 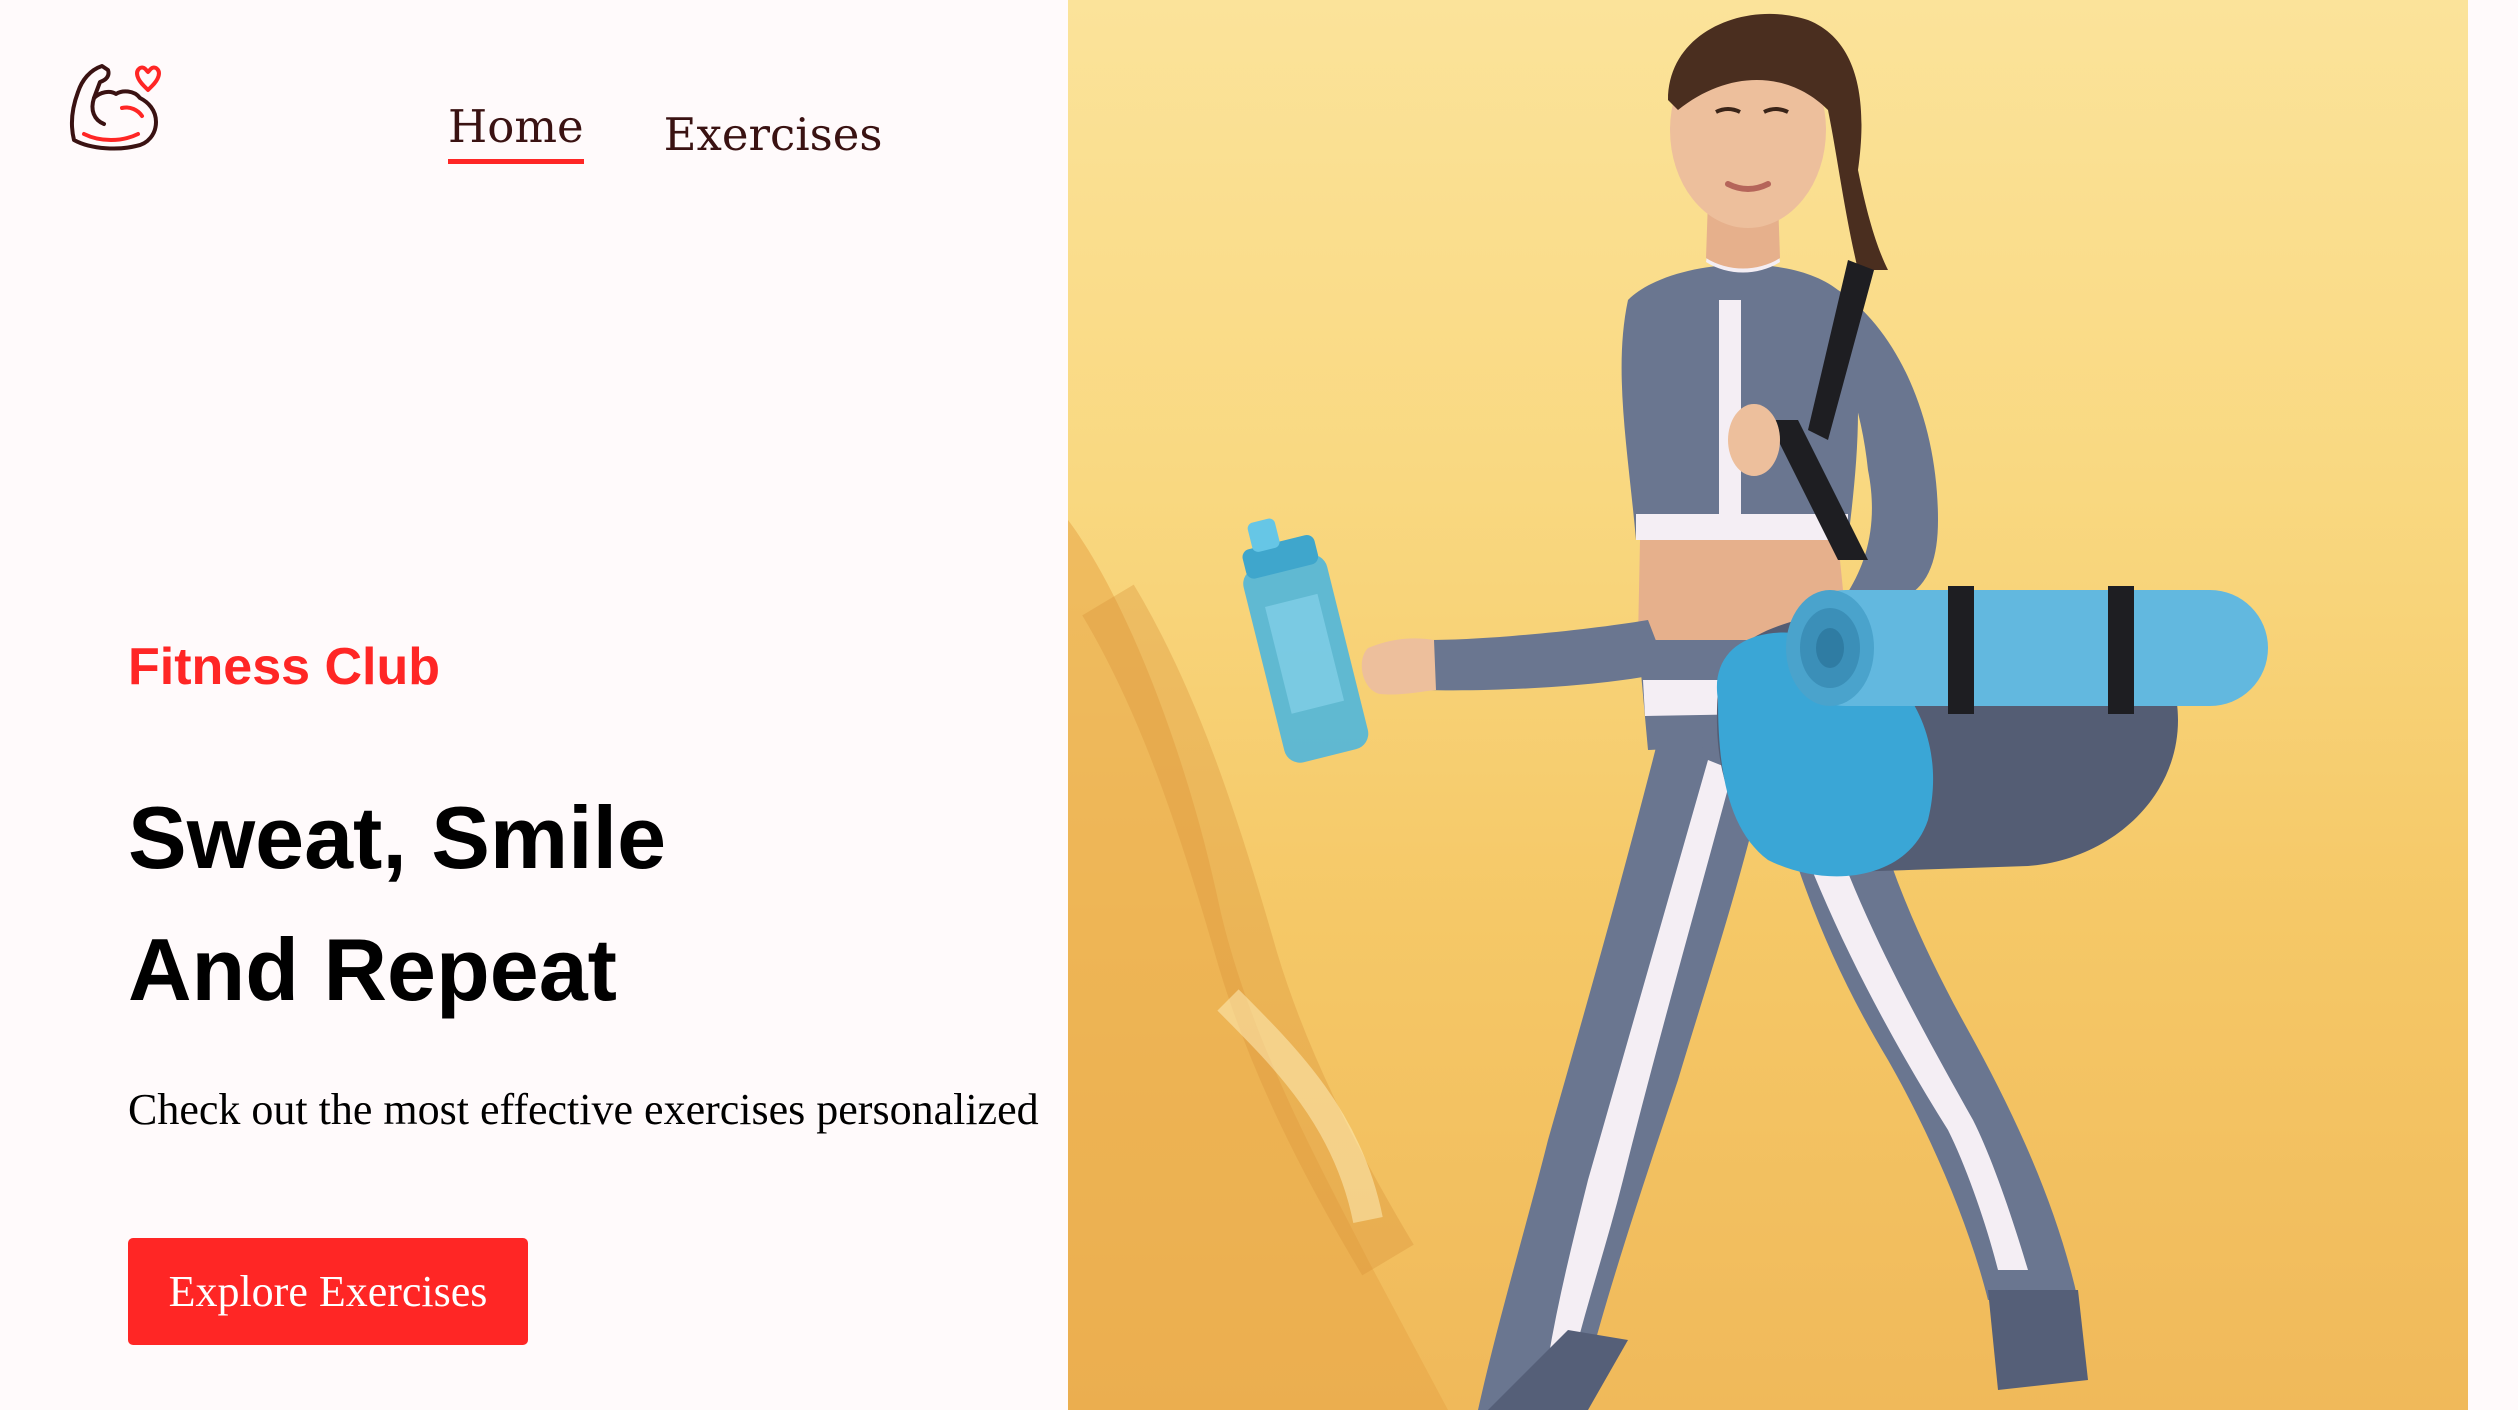 What do you see at coordinates (372, 969) in the screenshot?
I see `hero-title-line-2: And Repeat` at bounding box center [372, 969].